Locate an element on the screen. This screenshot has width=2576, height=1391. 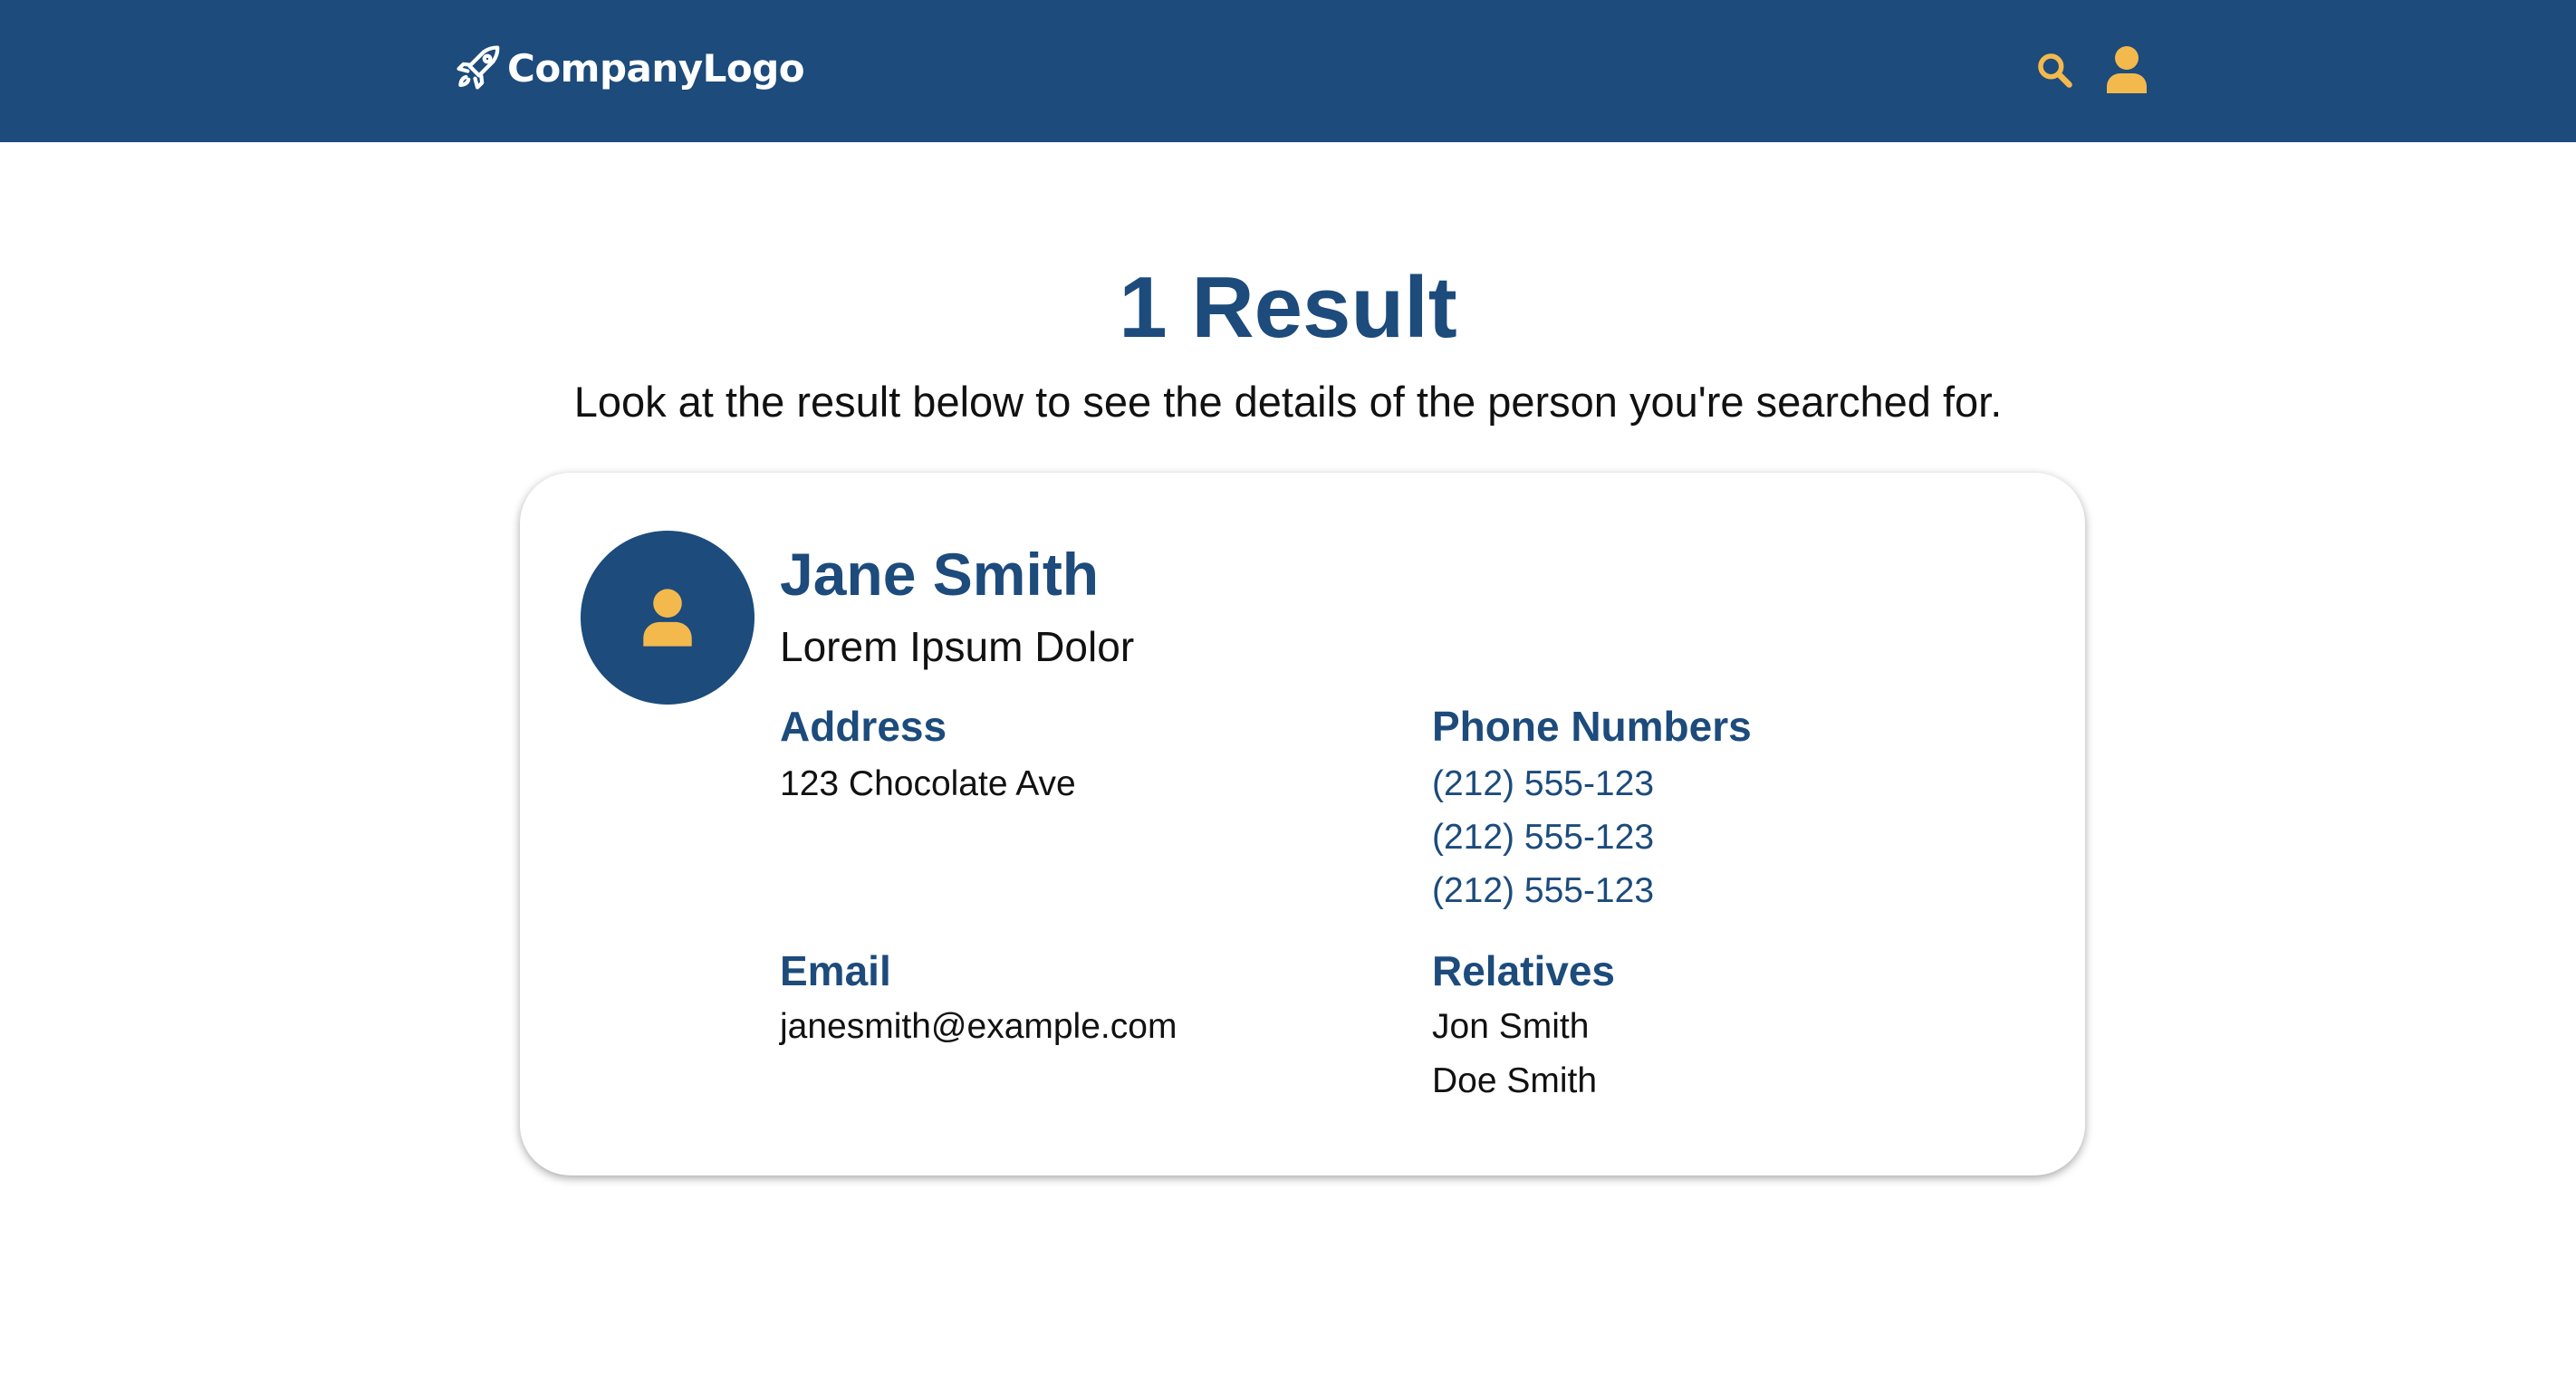
logo-text: CompanyLogo is located at coordinates (656, 68).